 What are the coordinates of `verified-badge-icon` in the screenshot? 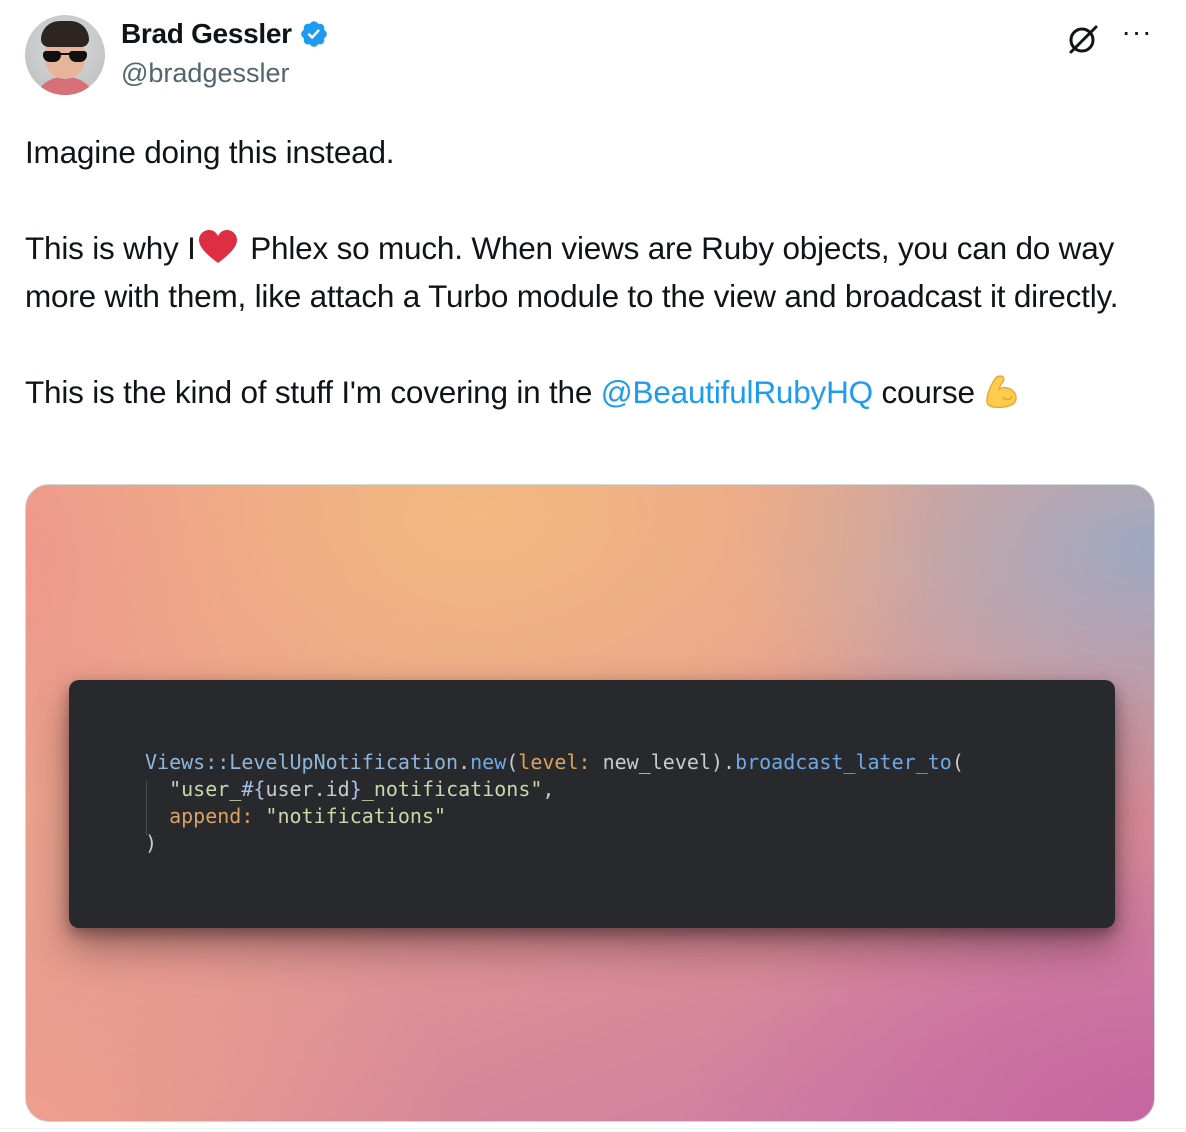 It's located at (313, 34).